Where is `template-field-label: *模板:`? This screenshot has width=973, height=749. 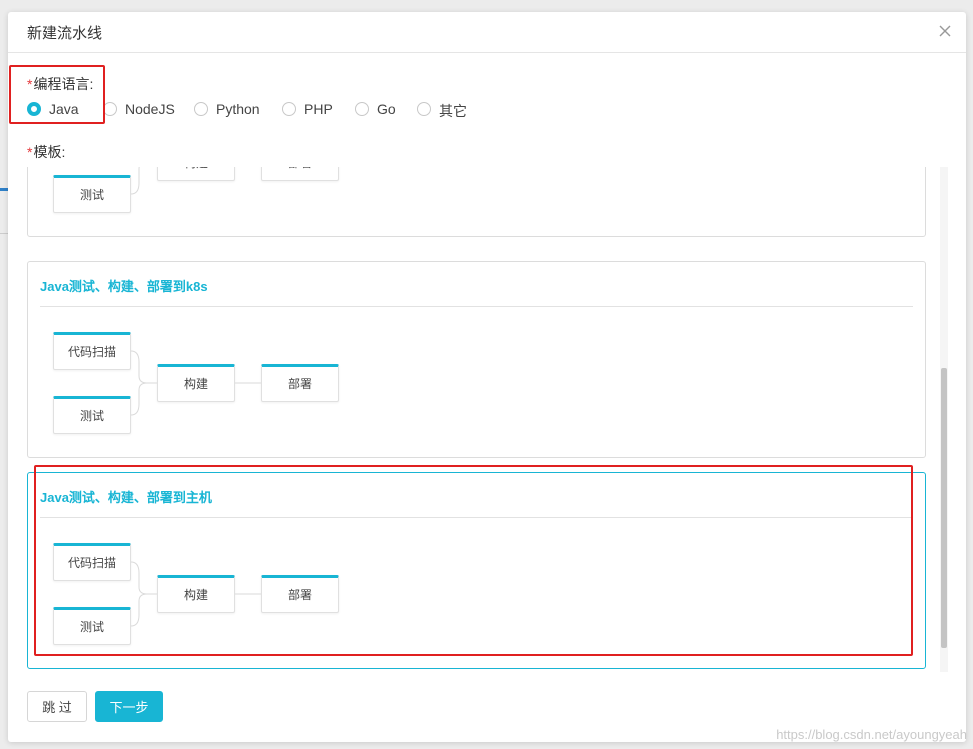 template-field-label: *模板: is located at coordinates (46, 152).